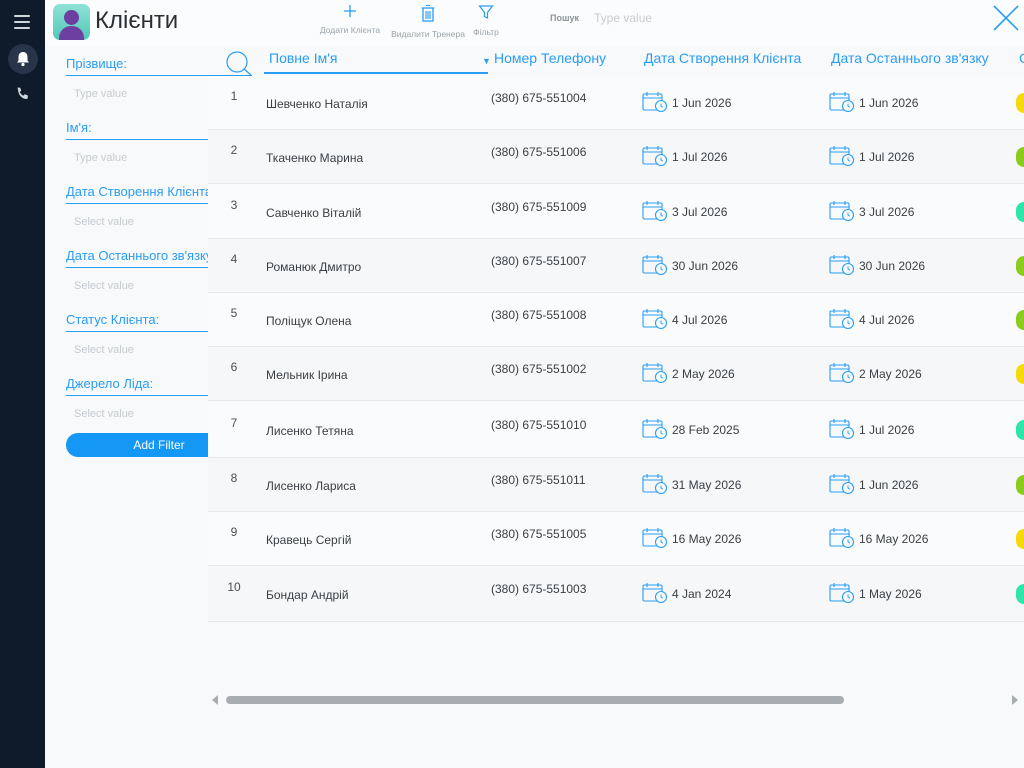 The width and height of the screenshot is (1024, 768). I want to click on last-contact-date: 1 May 2026, so click(890, 594).